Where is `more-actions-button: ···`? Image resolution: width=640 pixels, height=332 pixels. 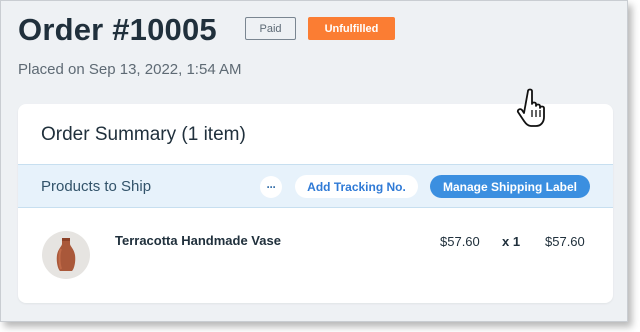 more-actions-button: ··· is located at coordinates (271, 187).